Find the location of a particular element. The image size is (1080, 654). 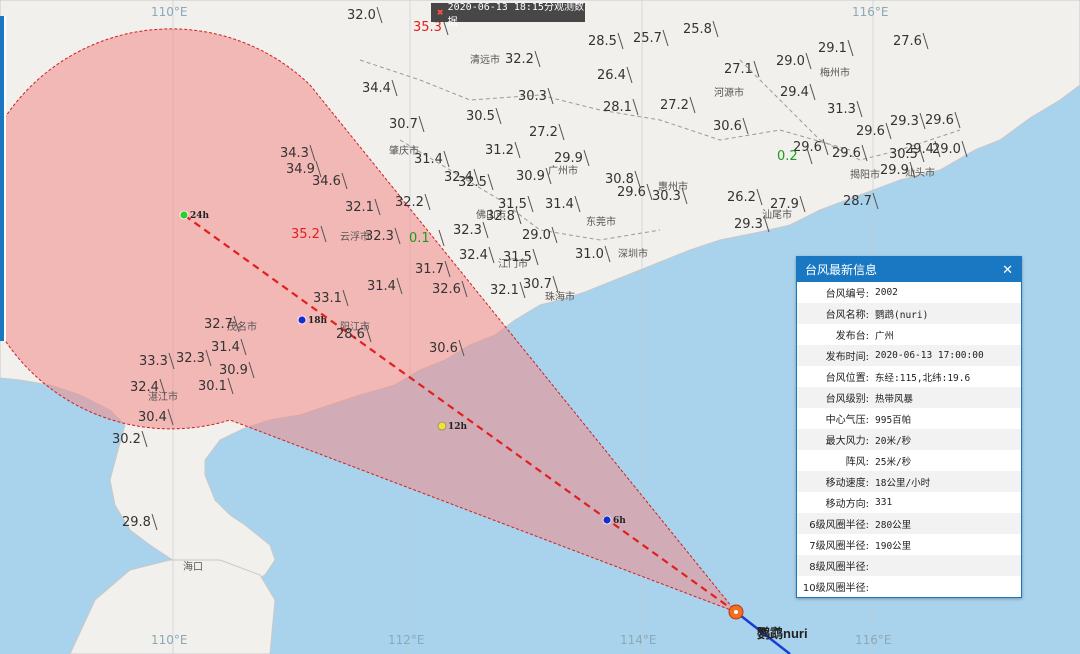

observation-value: 30.2 is located at coordinates (126, 439).